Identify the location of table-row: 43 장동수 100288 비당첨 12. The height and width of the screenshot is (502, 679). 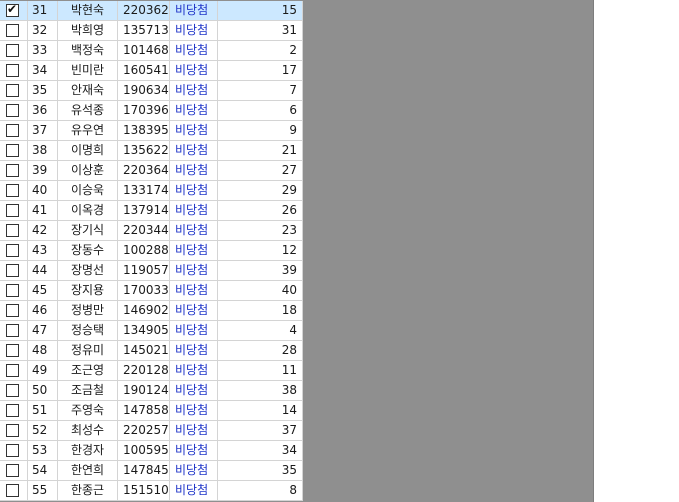
(151, 251).